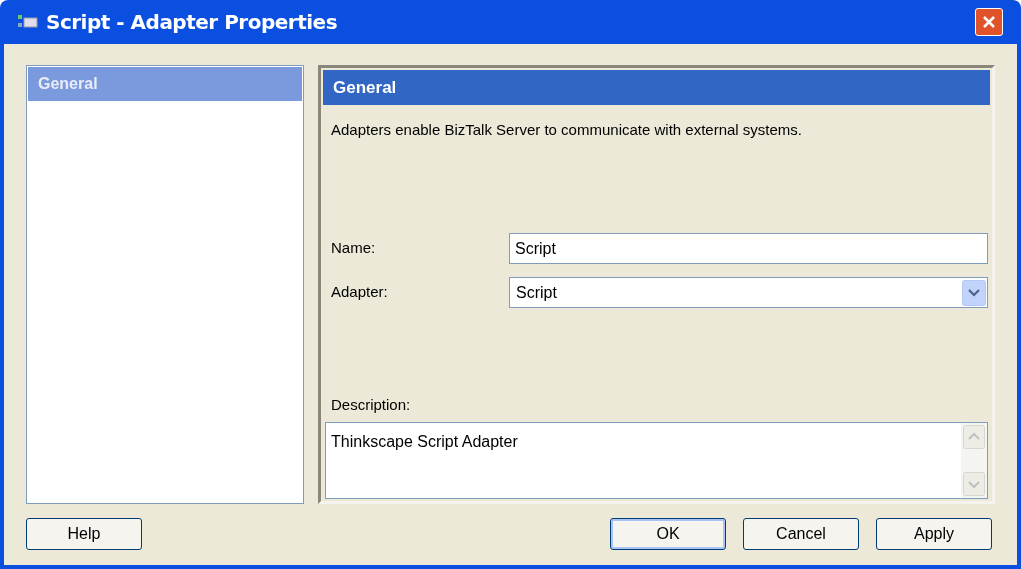 The width and height of the screenshot is (1021, 569). I want to click on close-button, so click(989, 22).